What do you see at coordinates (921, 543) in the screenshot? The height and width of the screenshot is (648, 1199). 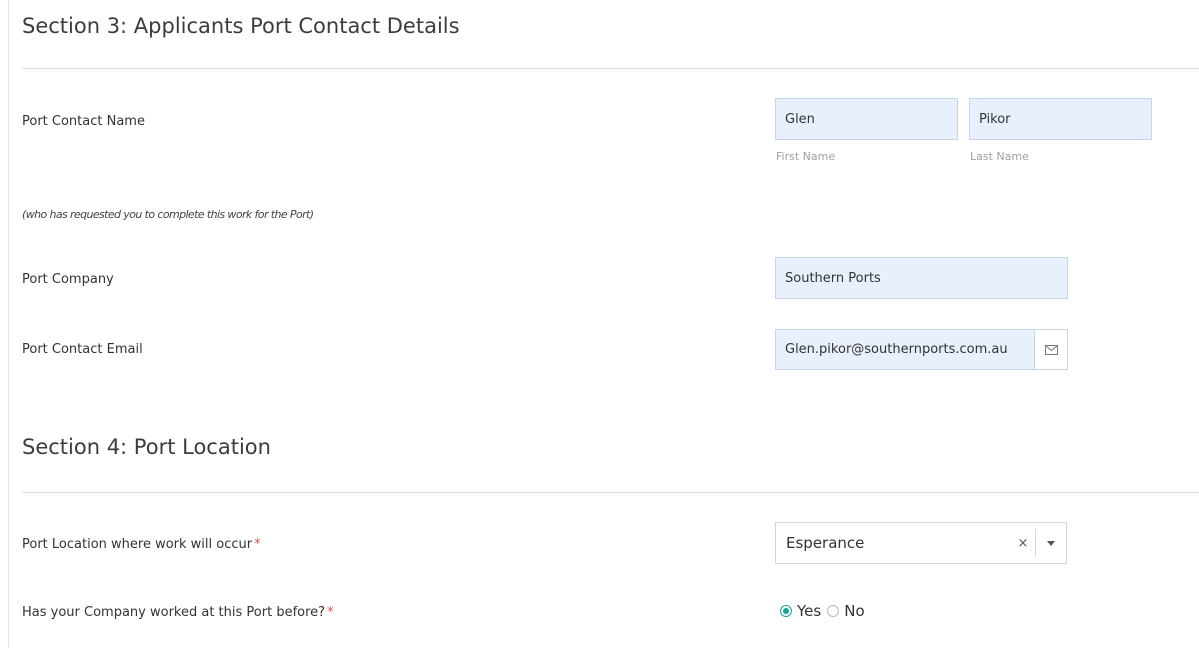 I see `port-location-select: Esperance ×` at bounding box center [921, 543].